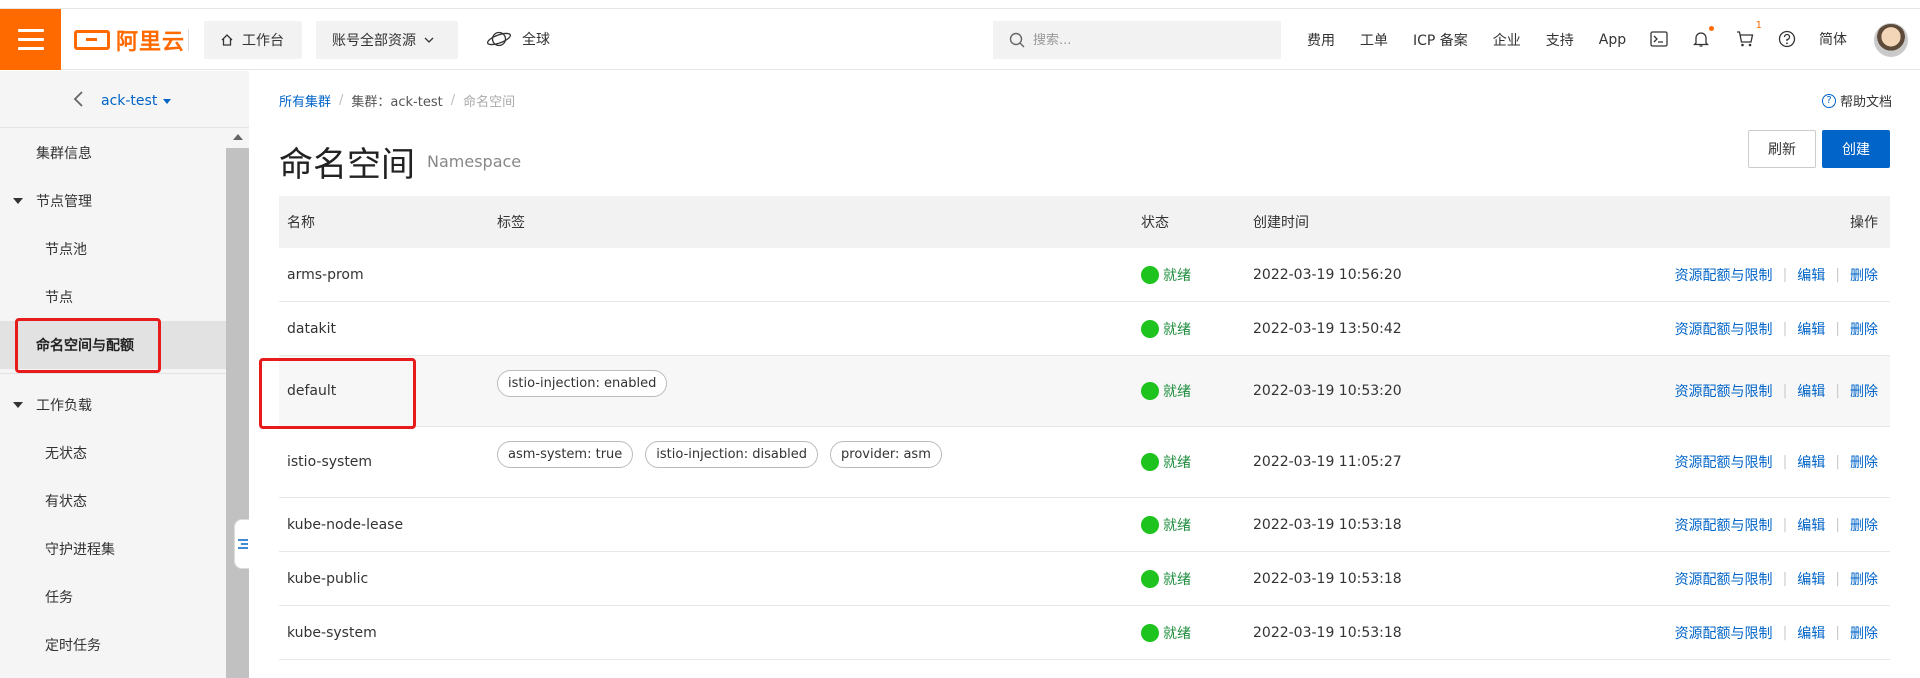 Image resolution: width=1920 pixels, height=678 pixels. I want to click on sidebar-item-cluster-info: 集群信息, so click(113, 153).